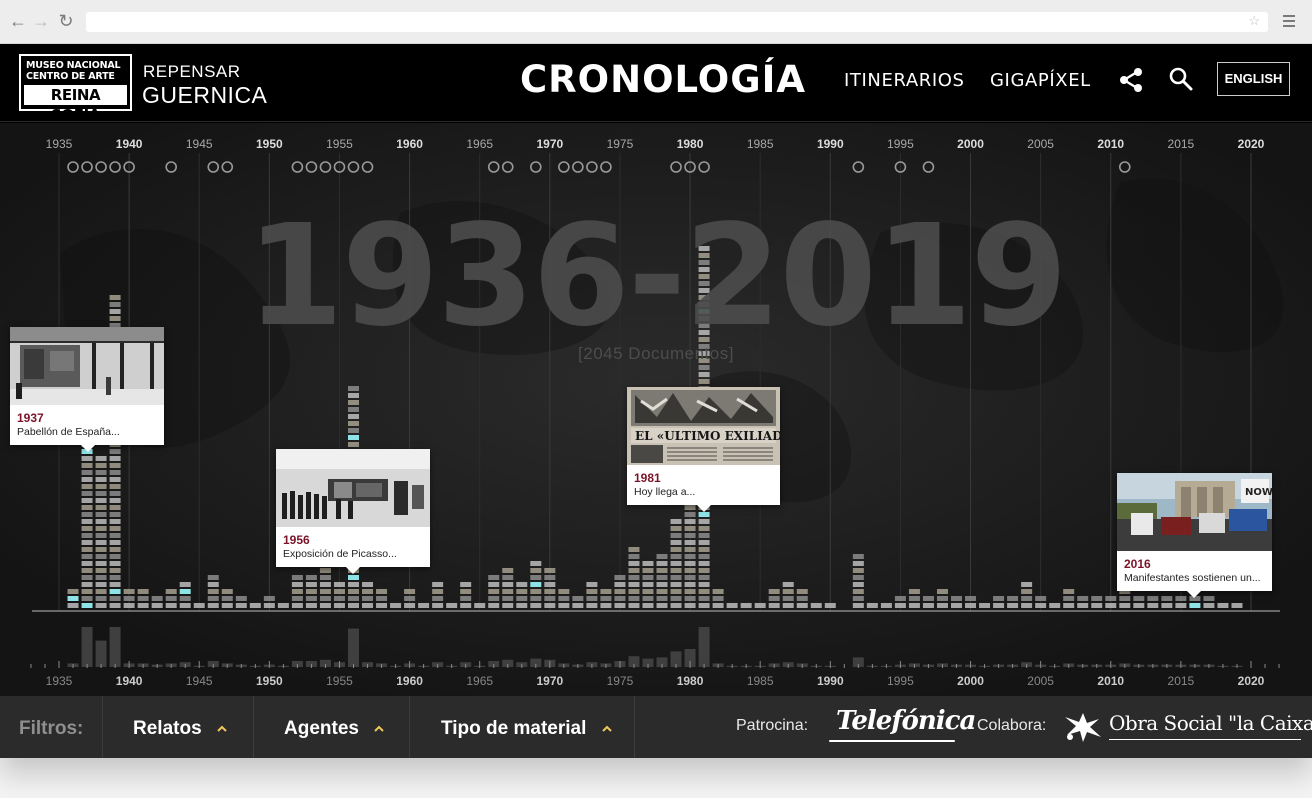 The width and height of the screenshot is (1312, 798). What do you see at coordinates (30, 418) in the screenshot?
I see `card-year: 1937` at bounding box center [30, 418].